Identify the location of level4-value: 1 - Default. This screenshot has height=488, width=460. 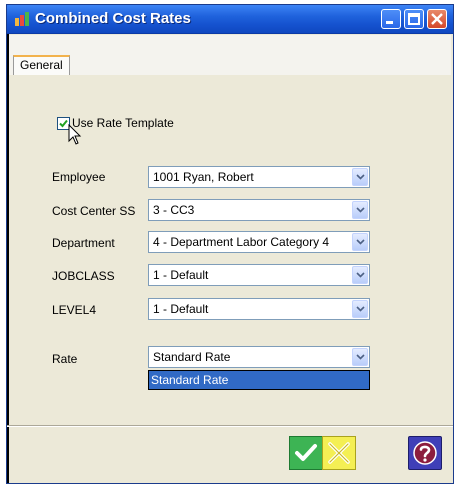
(181, 309).